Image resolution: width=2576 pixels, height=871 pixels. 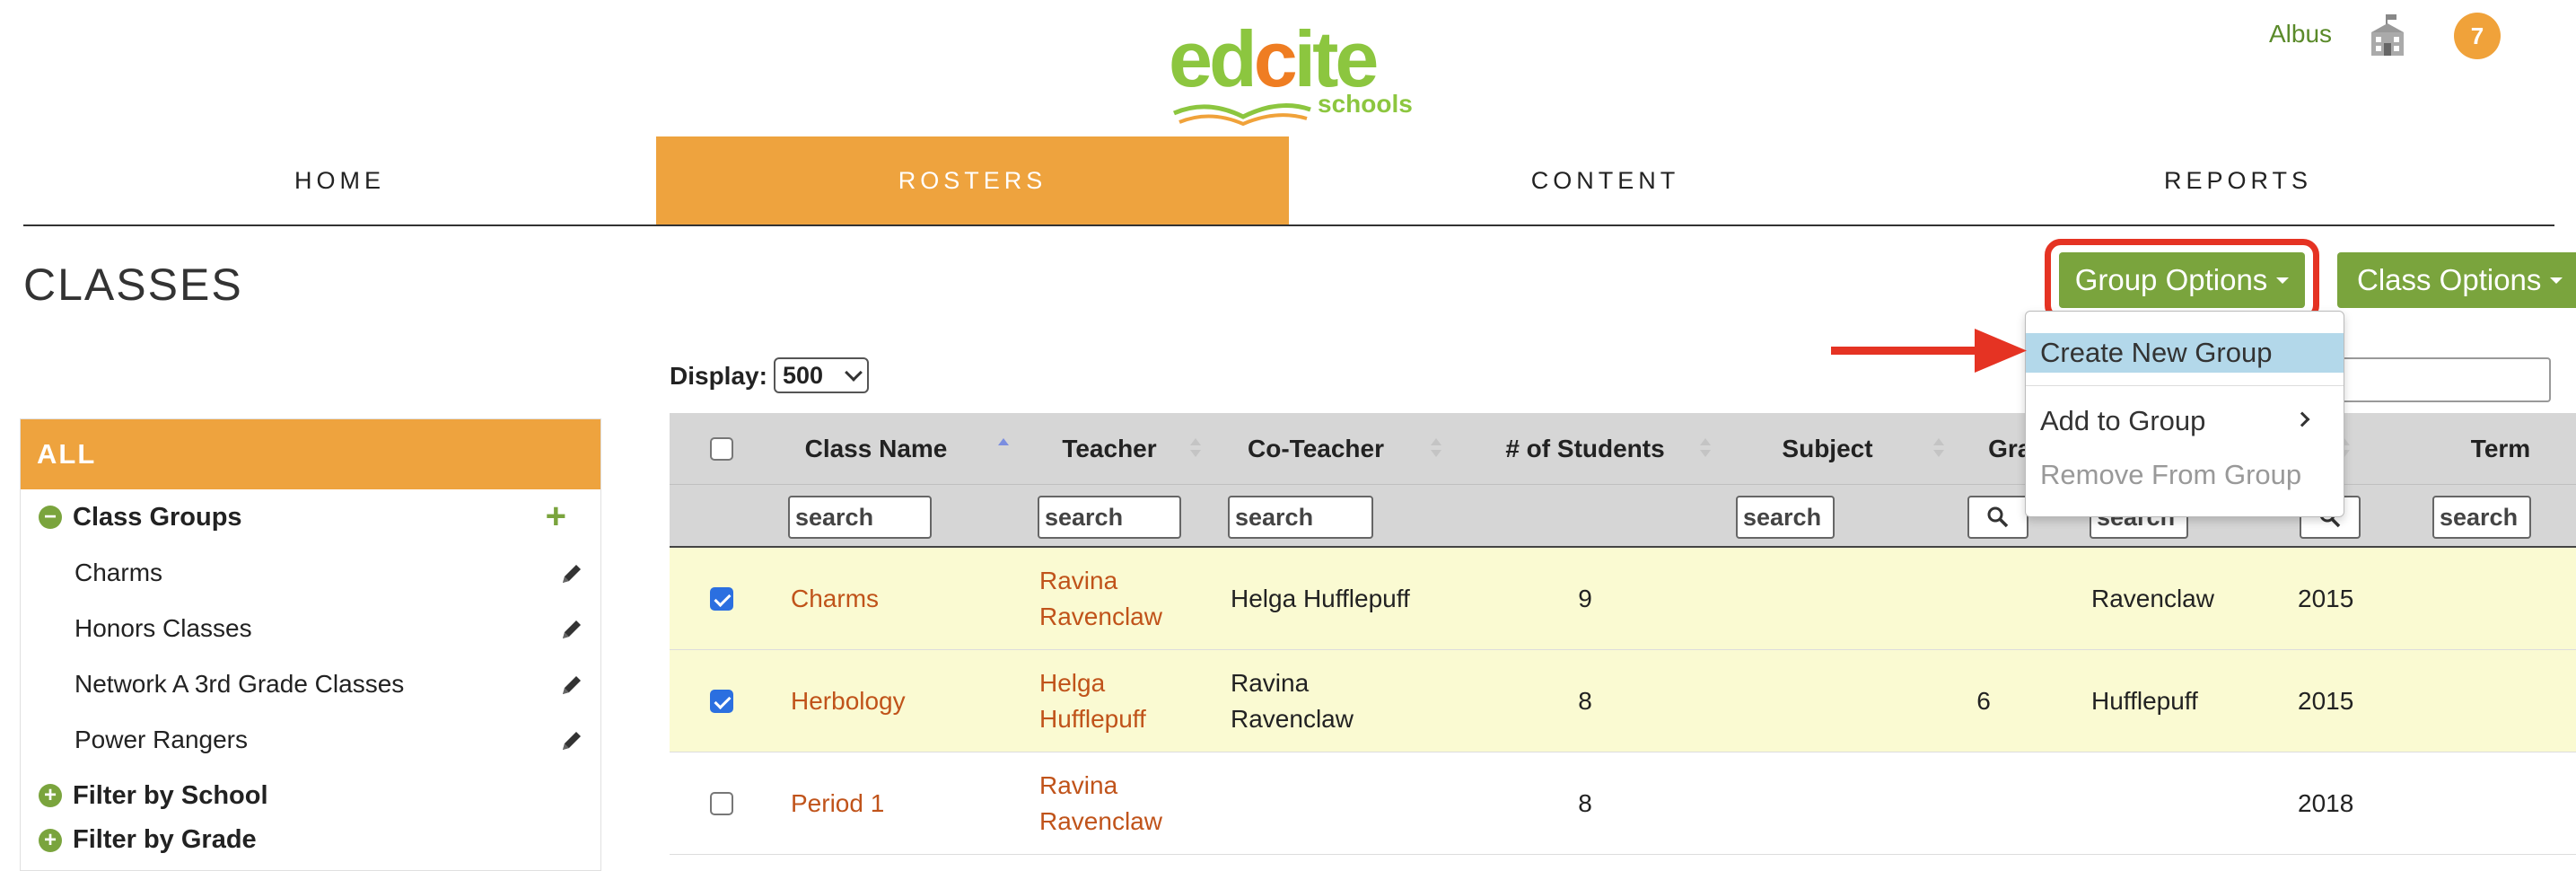 I want to click on sort-ascending-icon, so click(x=1003, y=449).